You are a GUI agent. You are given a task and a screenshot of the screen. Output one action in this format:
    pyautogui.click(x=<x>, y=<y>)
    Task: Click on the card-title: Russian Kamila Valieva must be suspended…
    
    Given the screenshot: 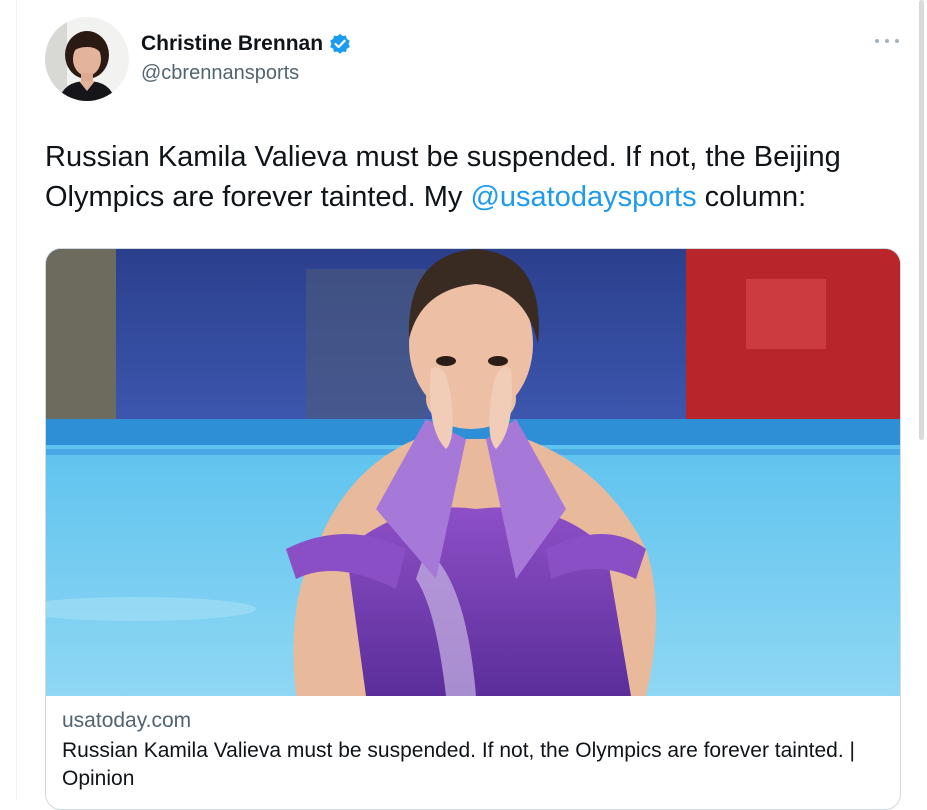 What is the action you would take?
    pyautogui.click(x=458, y=764)
    